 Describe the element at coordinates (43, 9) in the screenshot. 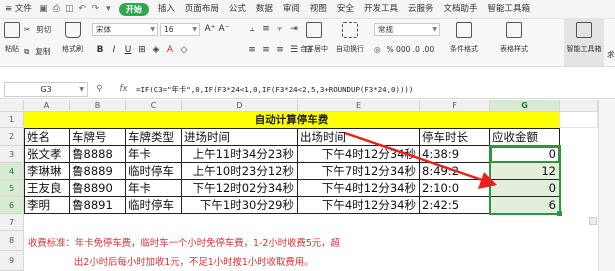

I see `save-icon: ▣` at that location.